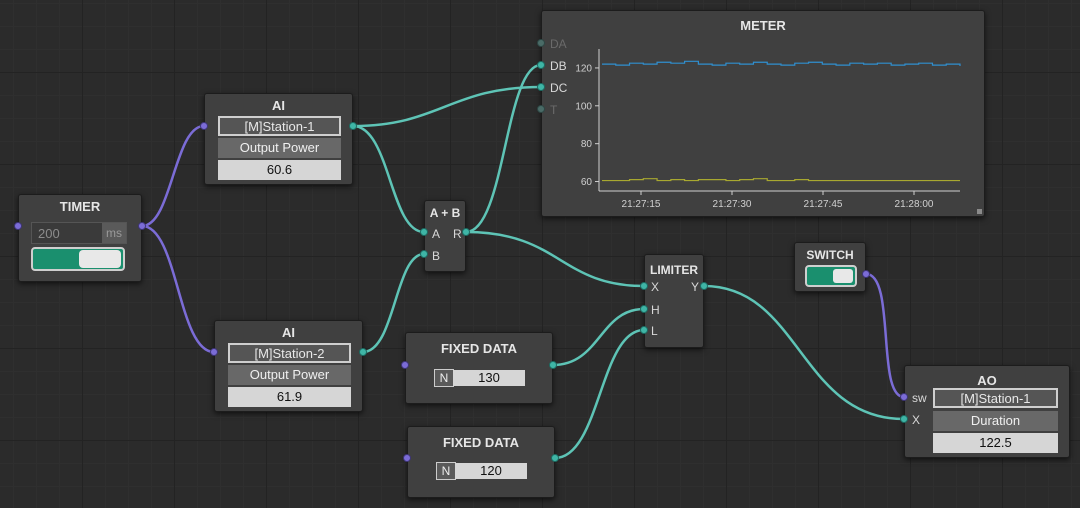 This screenshot has width=1080, height=508. What do you see at coordinates (904, 397) in the screenshot?
I see `ao-input-sw-port` at bounding box center [904, 397].